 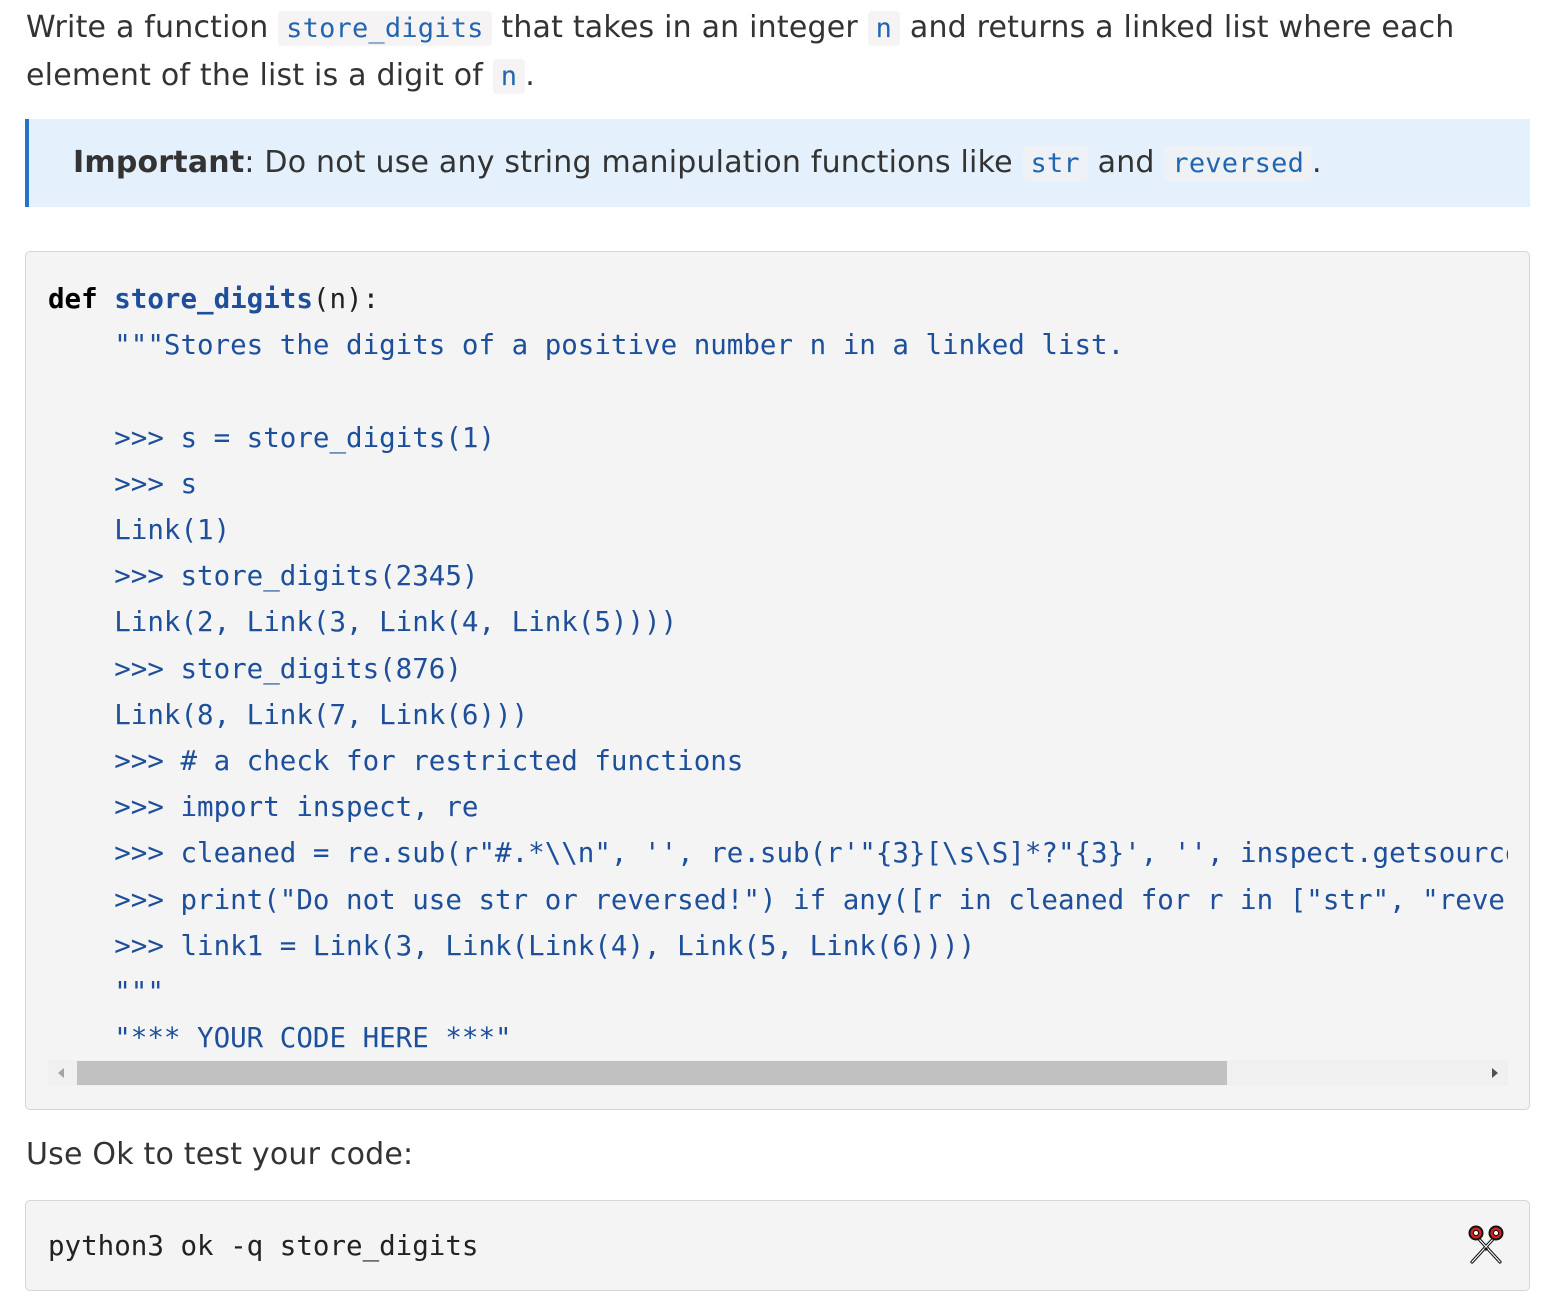 What do you see at coordinates (123, 483) in the screenshot?
I see `docstring-line: >>> s` at bounding box center [123, 483].